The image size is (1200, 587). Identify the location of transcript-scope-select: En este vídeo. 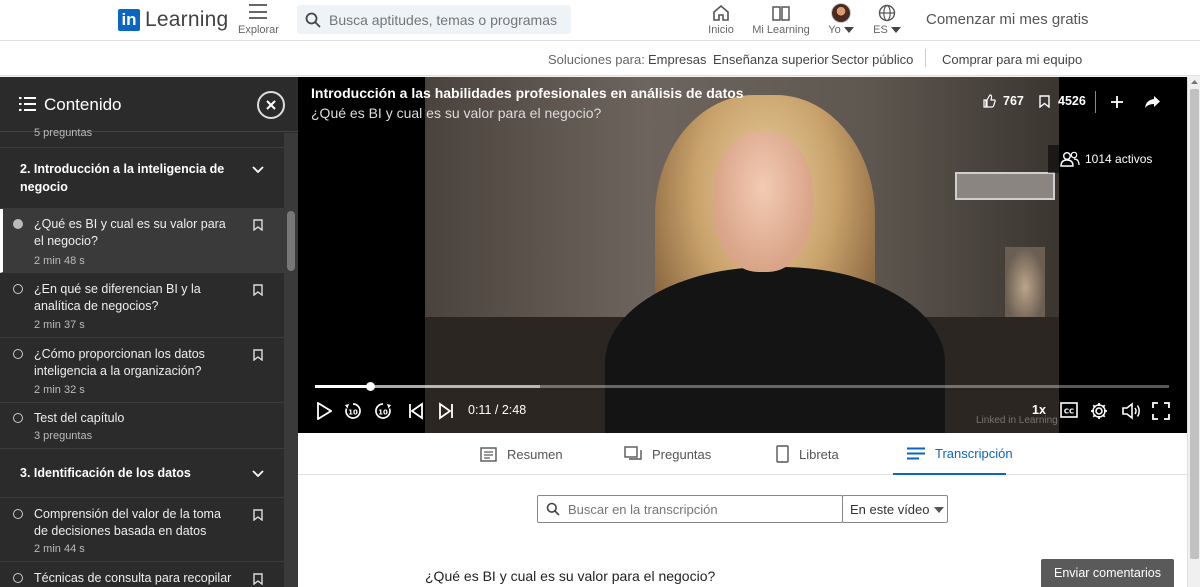
(895, 509).